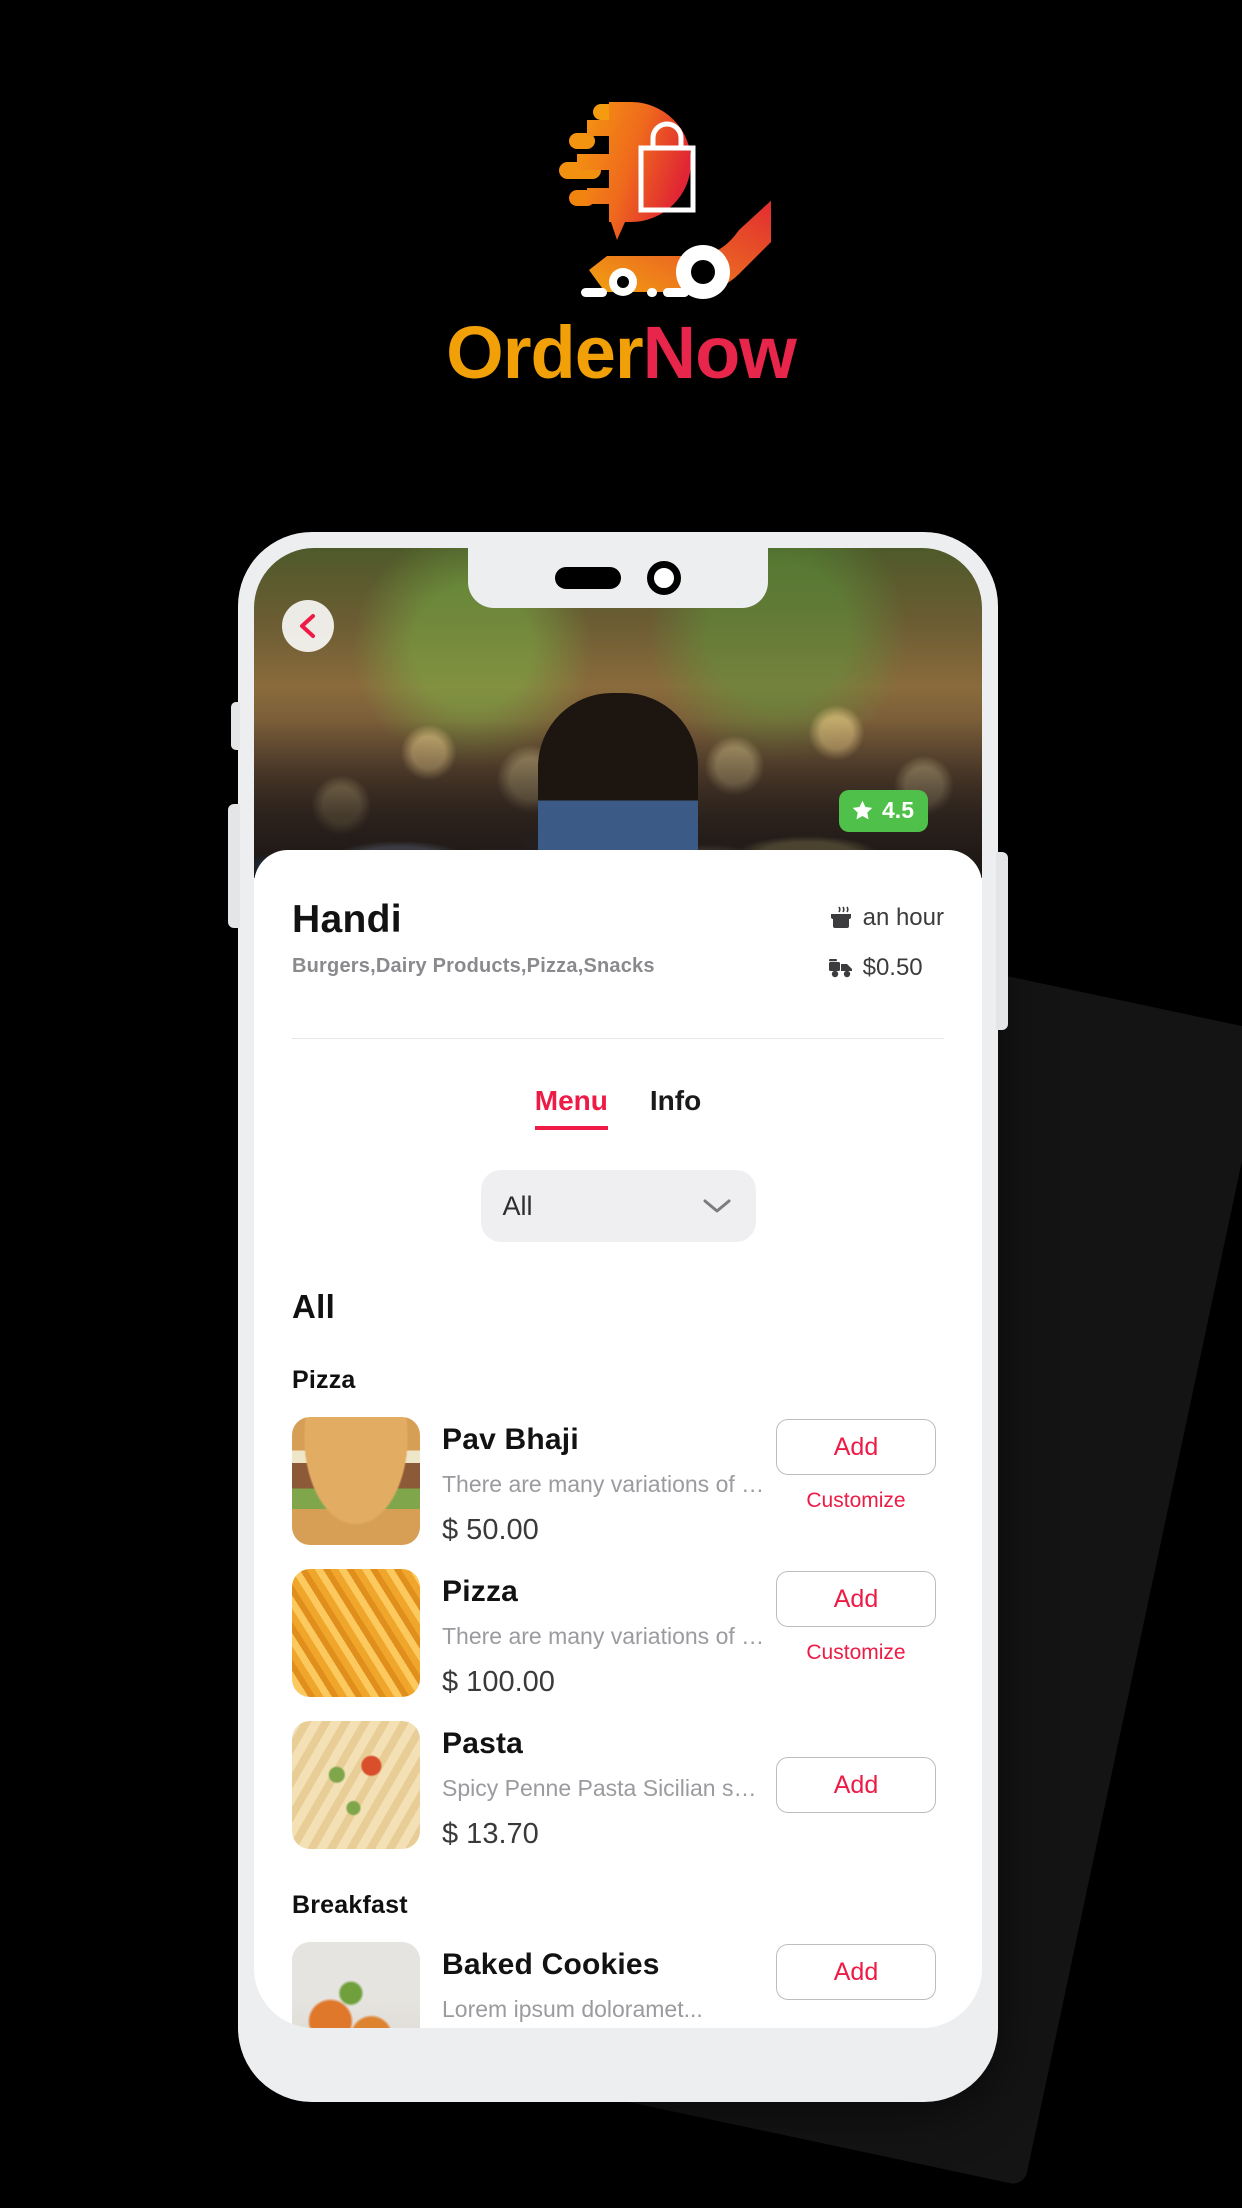 The image size is (1242, 2208). Describe the element at coordinates (498, 1682) in the screenshot. I see `menu-item-price: $ 100.00` at that location.